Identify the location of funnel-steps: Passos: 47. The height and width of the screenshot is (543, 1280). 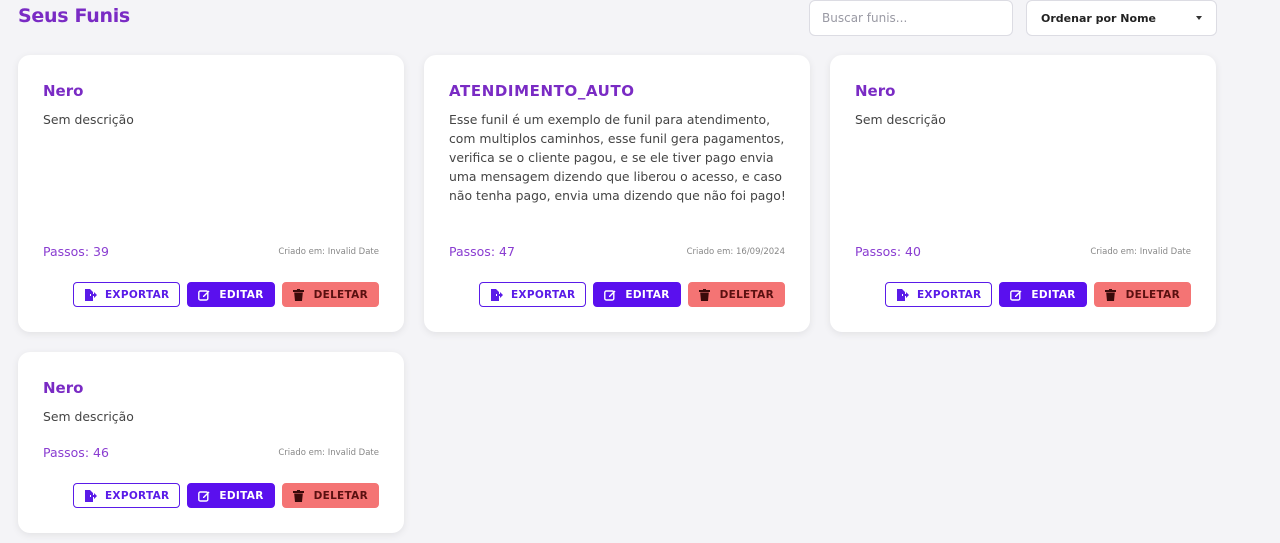
(482, 251).